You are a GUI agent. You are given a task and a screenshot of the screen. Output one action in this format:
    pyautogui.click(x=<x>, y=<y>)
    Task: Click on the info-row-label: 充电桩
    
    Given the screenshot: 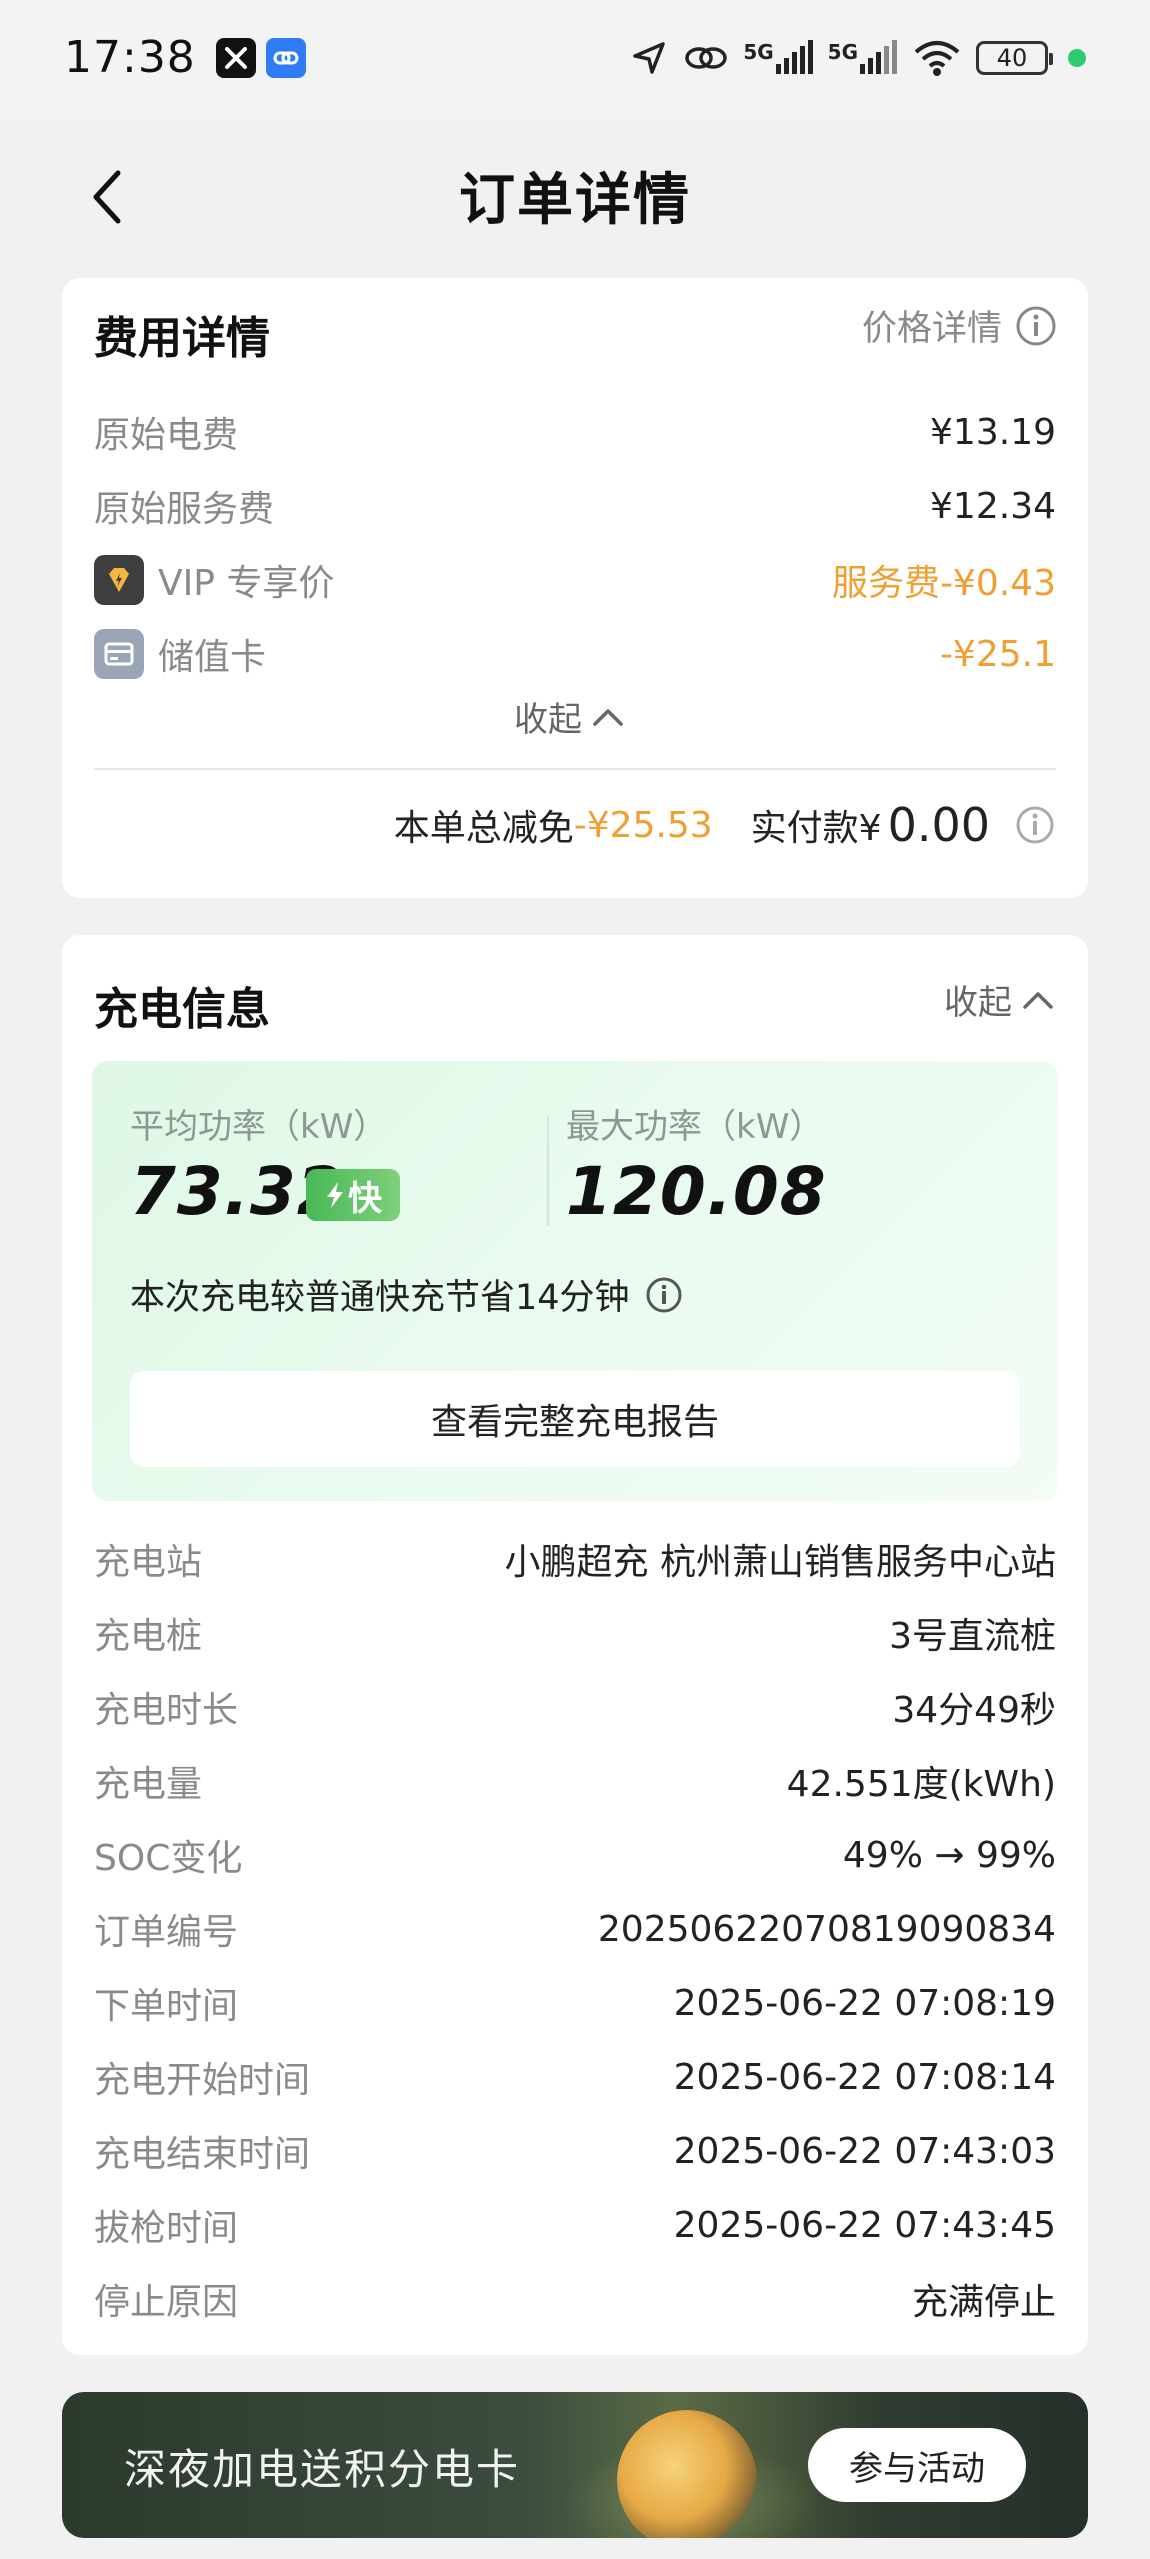 What is the action you would take?
    pyautogui.click(x=148, y=1636)
    